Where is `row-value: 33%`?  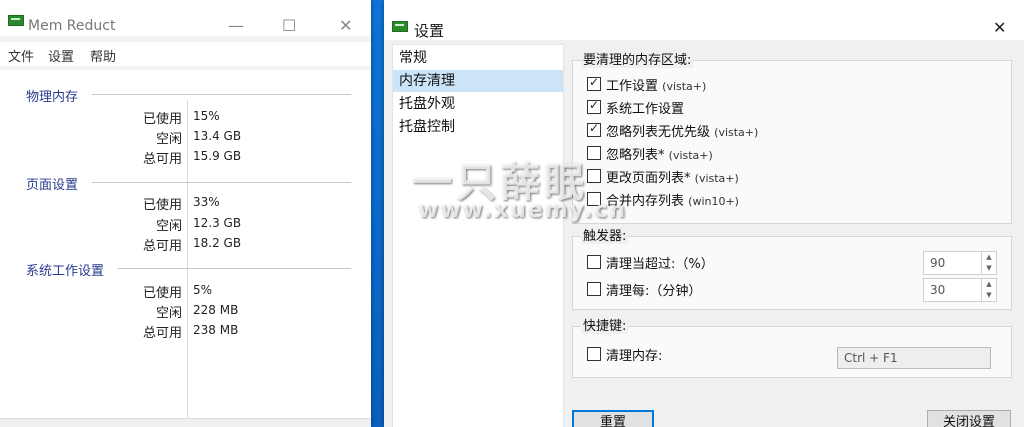
row-value: 33% is located at coordinates (206, 202).